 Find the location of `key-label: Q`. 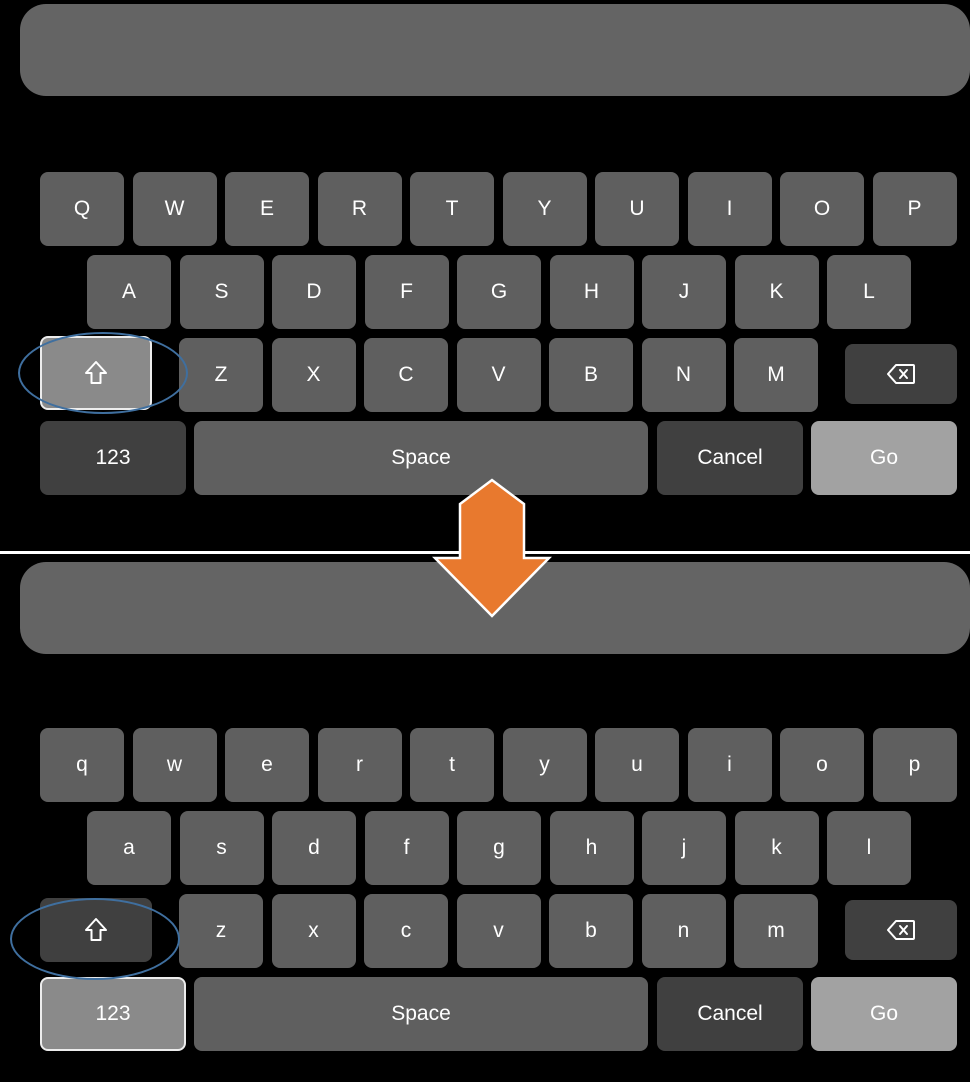

key-label: Q is located at coordinates (82, 208).